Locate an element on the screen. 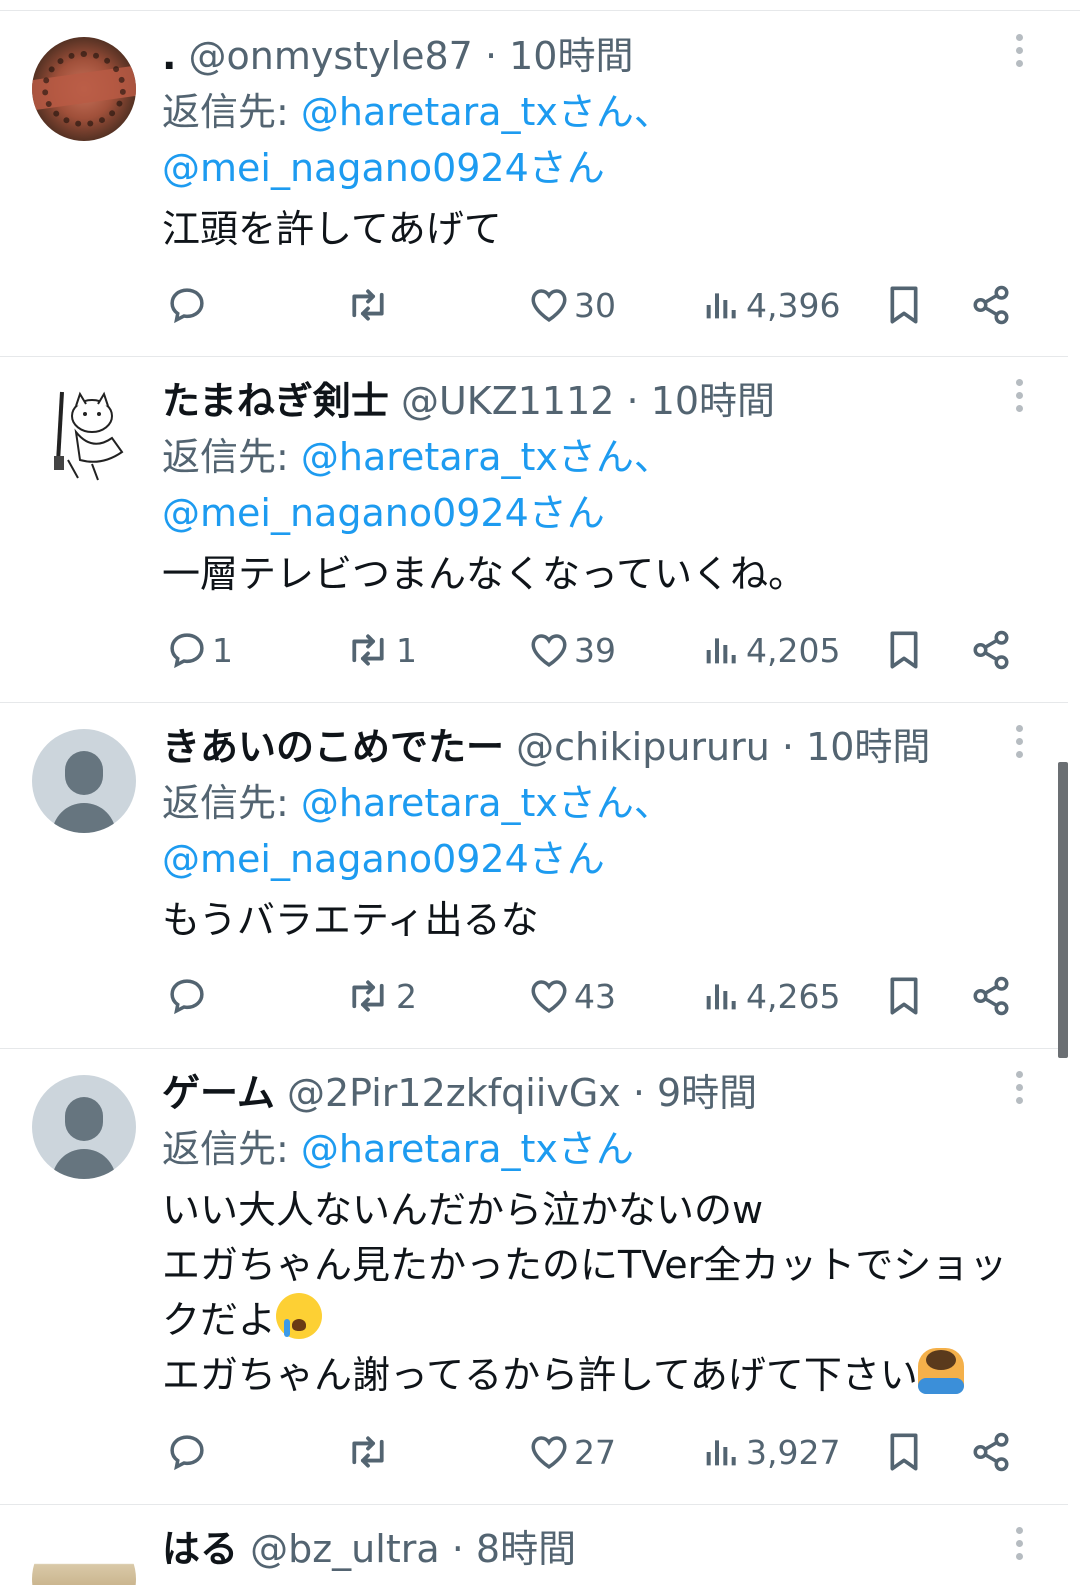  retweet-count: 1 is located at coordinates (406, 650).